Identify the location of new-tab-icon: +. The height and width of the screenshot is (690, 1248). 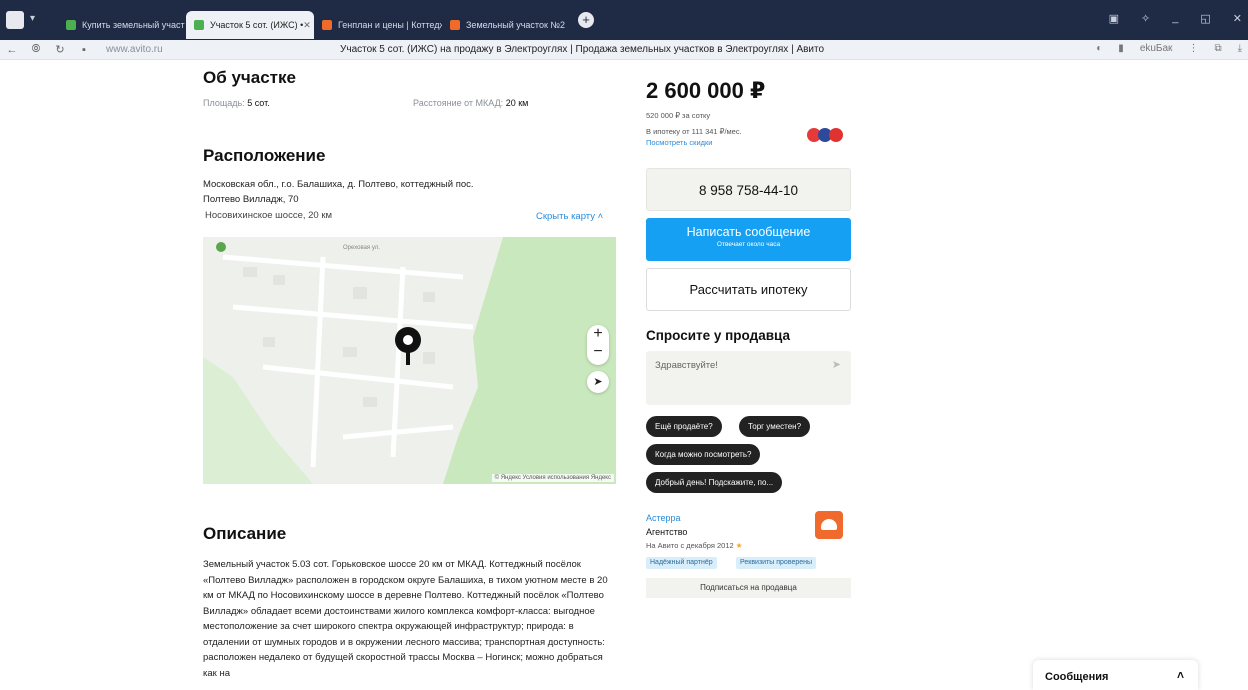
(586, 20).